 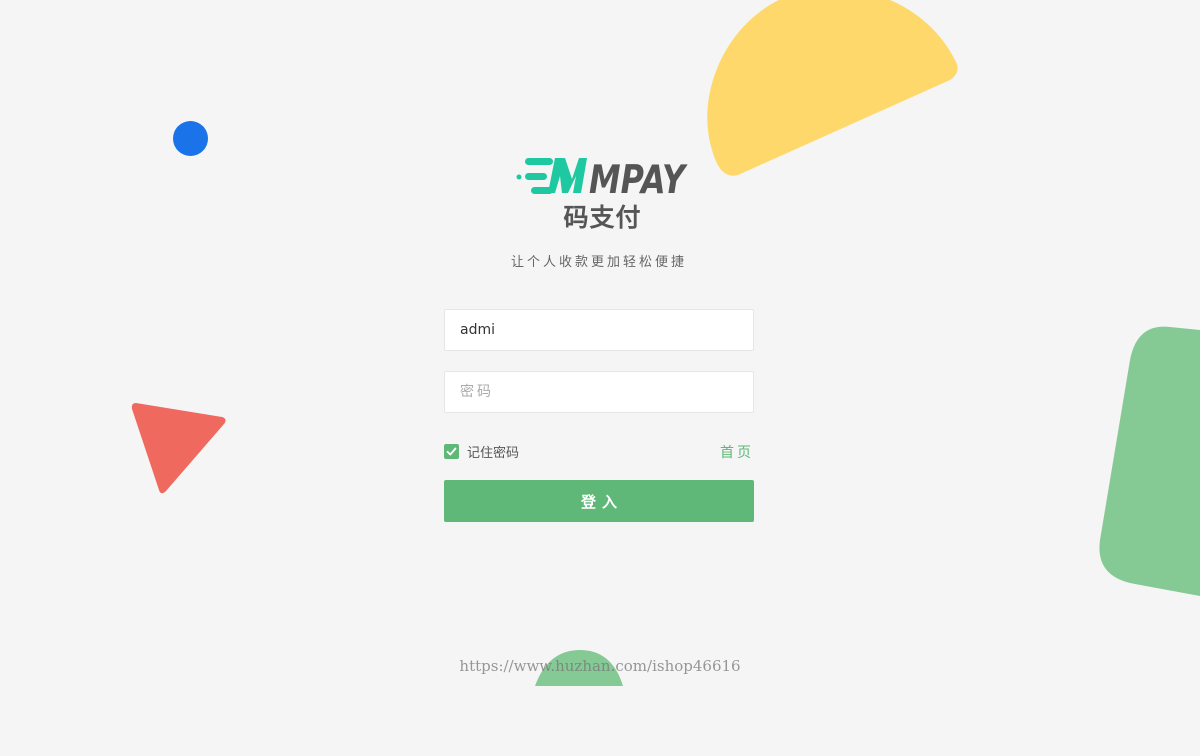 What do you see at coordinates (493, 453) in the screenshot?
I see `remember-label: 记住密码` at bounding box center [493, 453].